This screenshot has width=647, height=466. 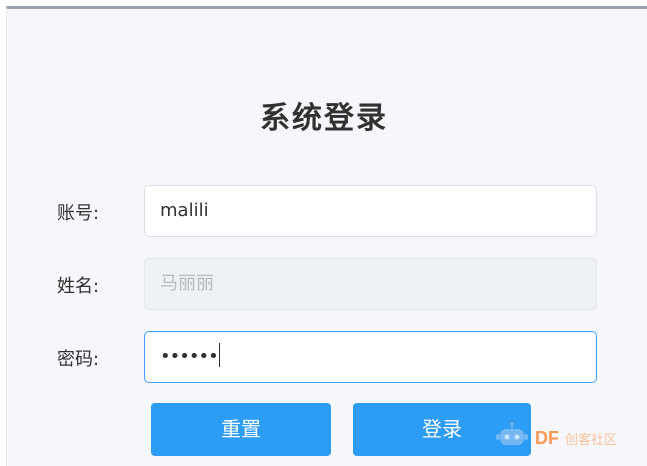 I want to click on text-caret, so click(x=219, y=355).